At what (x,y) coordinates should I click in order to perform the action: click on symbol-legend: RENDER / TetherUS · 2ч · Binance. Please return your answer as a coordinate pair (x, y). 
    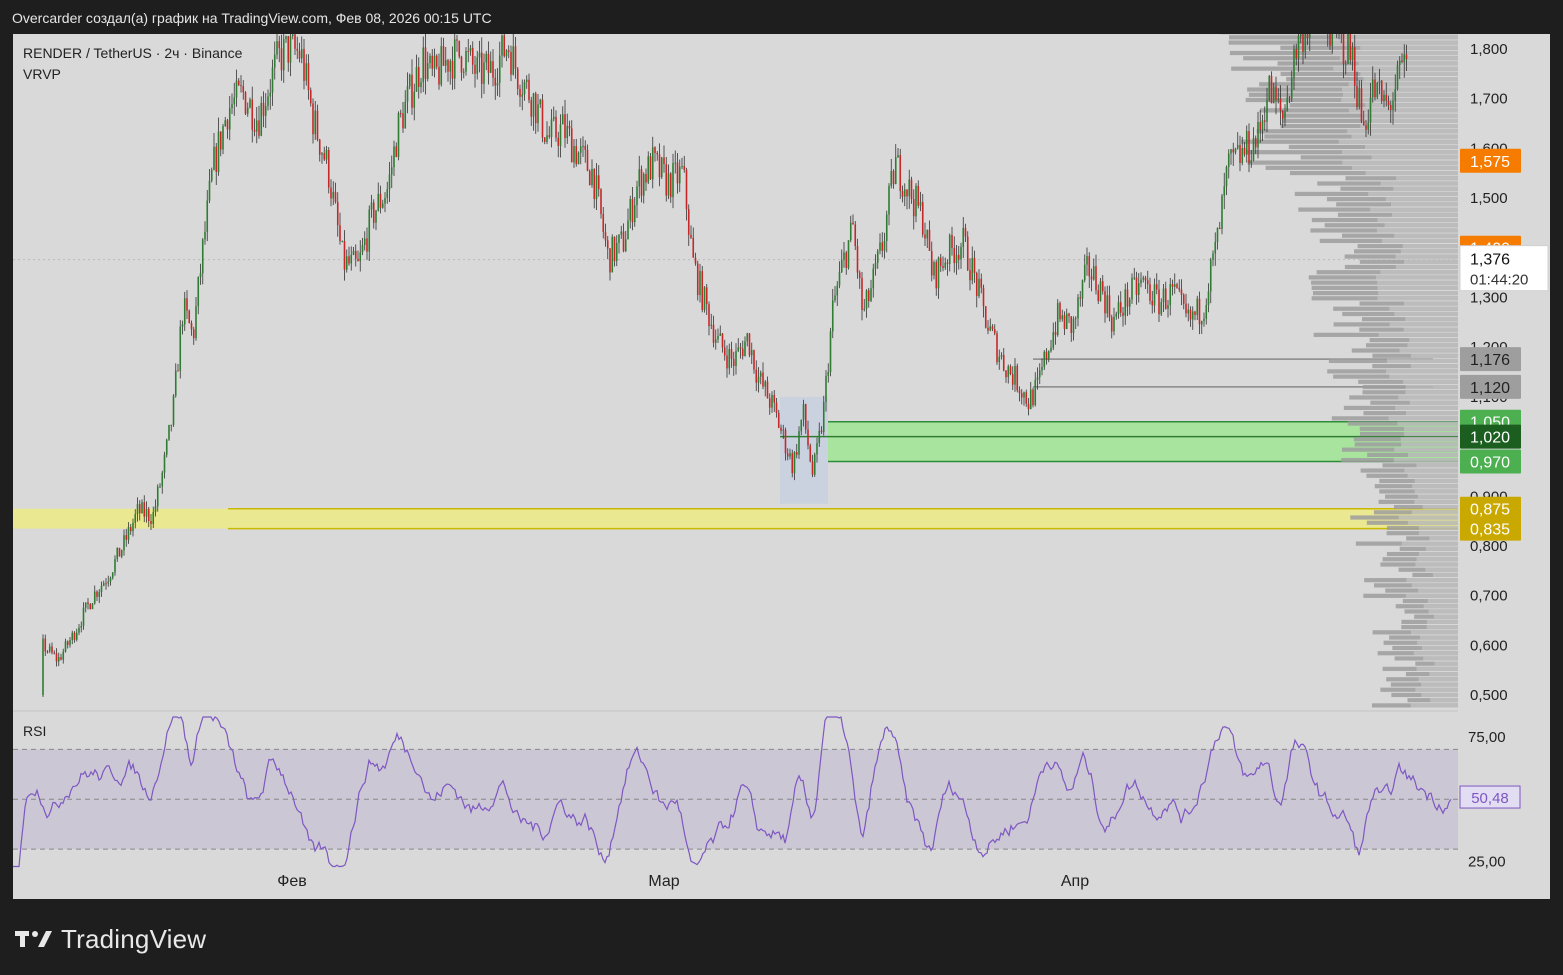
    Looking at the image, I should click on (132, 53).